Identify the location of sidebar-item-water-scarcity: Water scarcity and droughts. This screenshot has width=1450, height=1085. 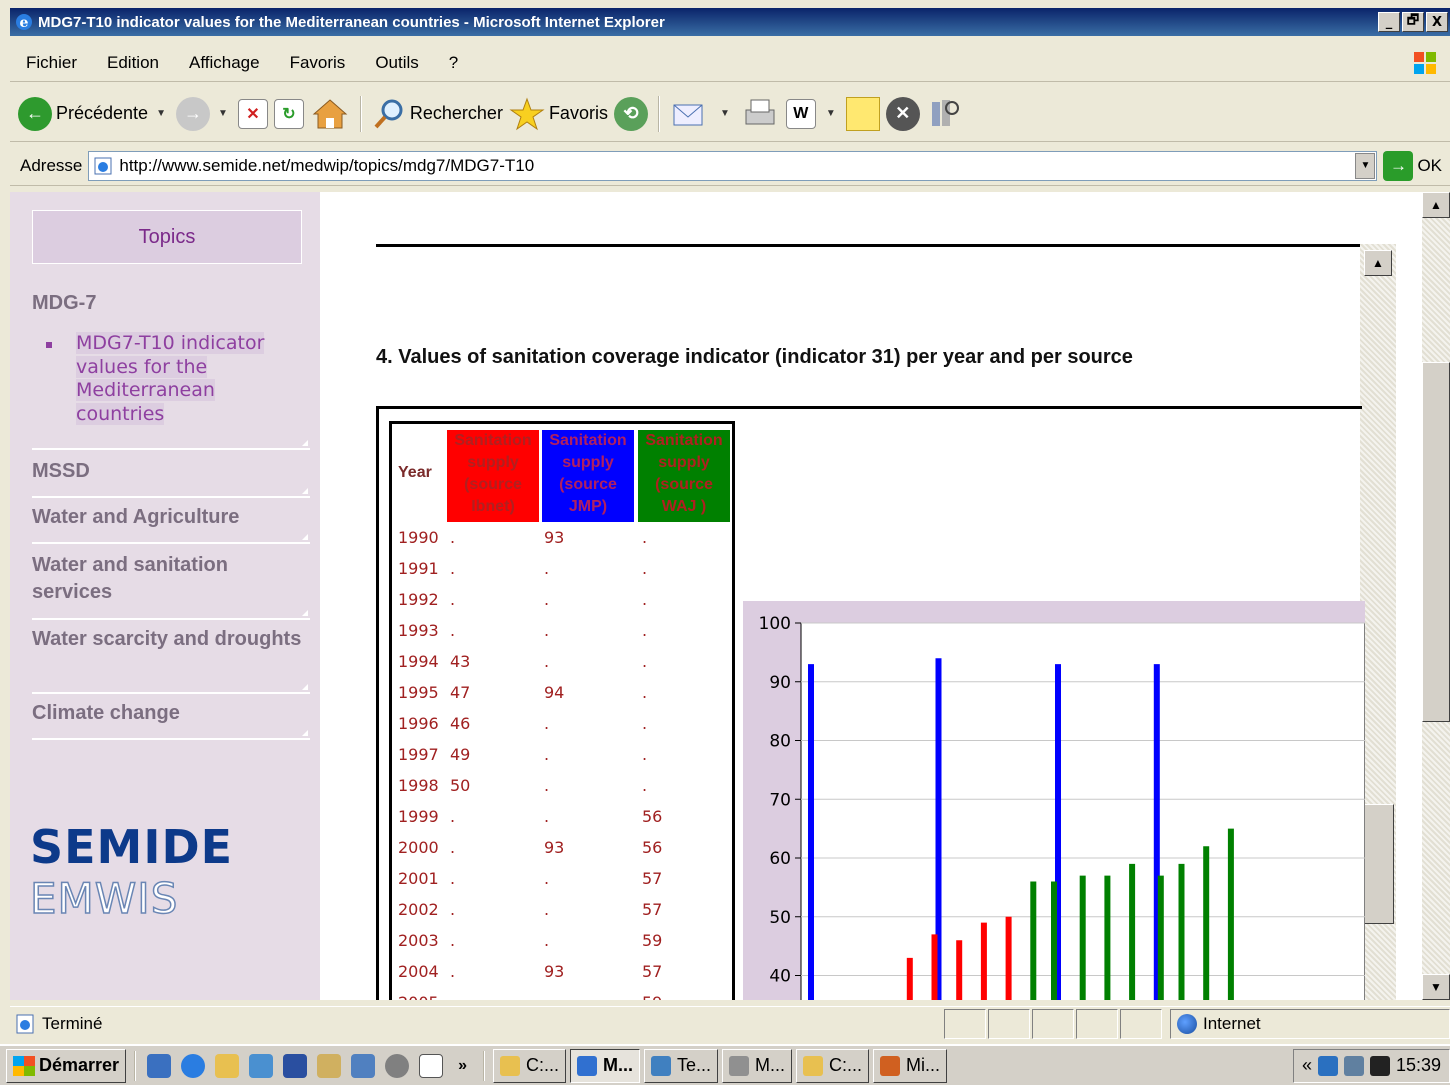
(171, 660).